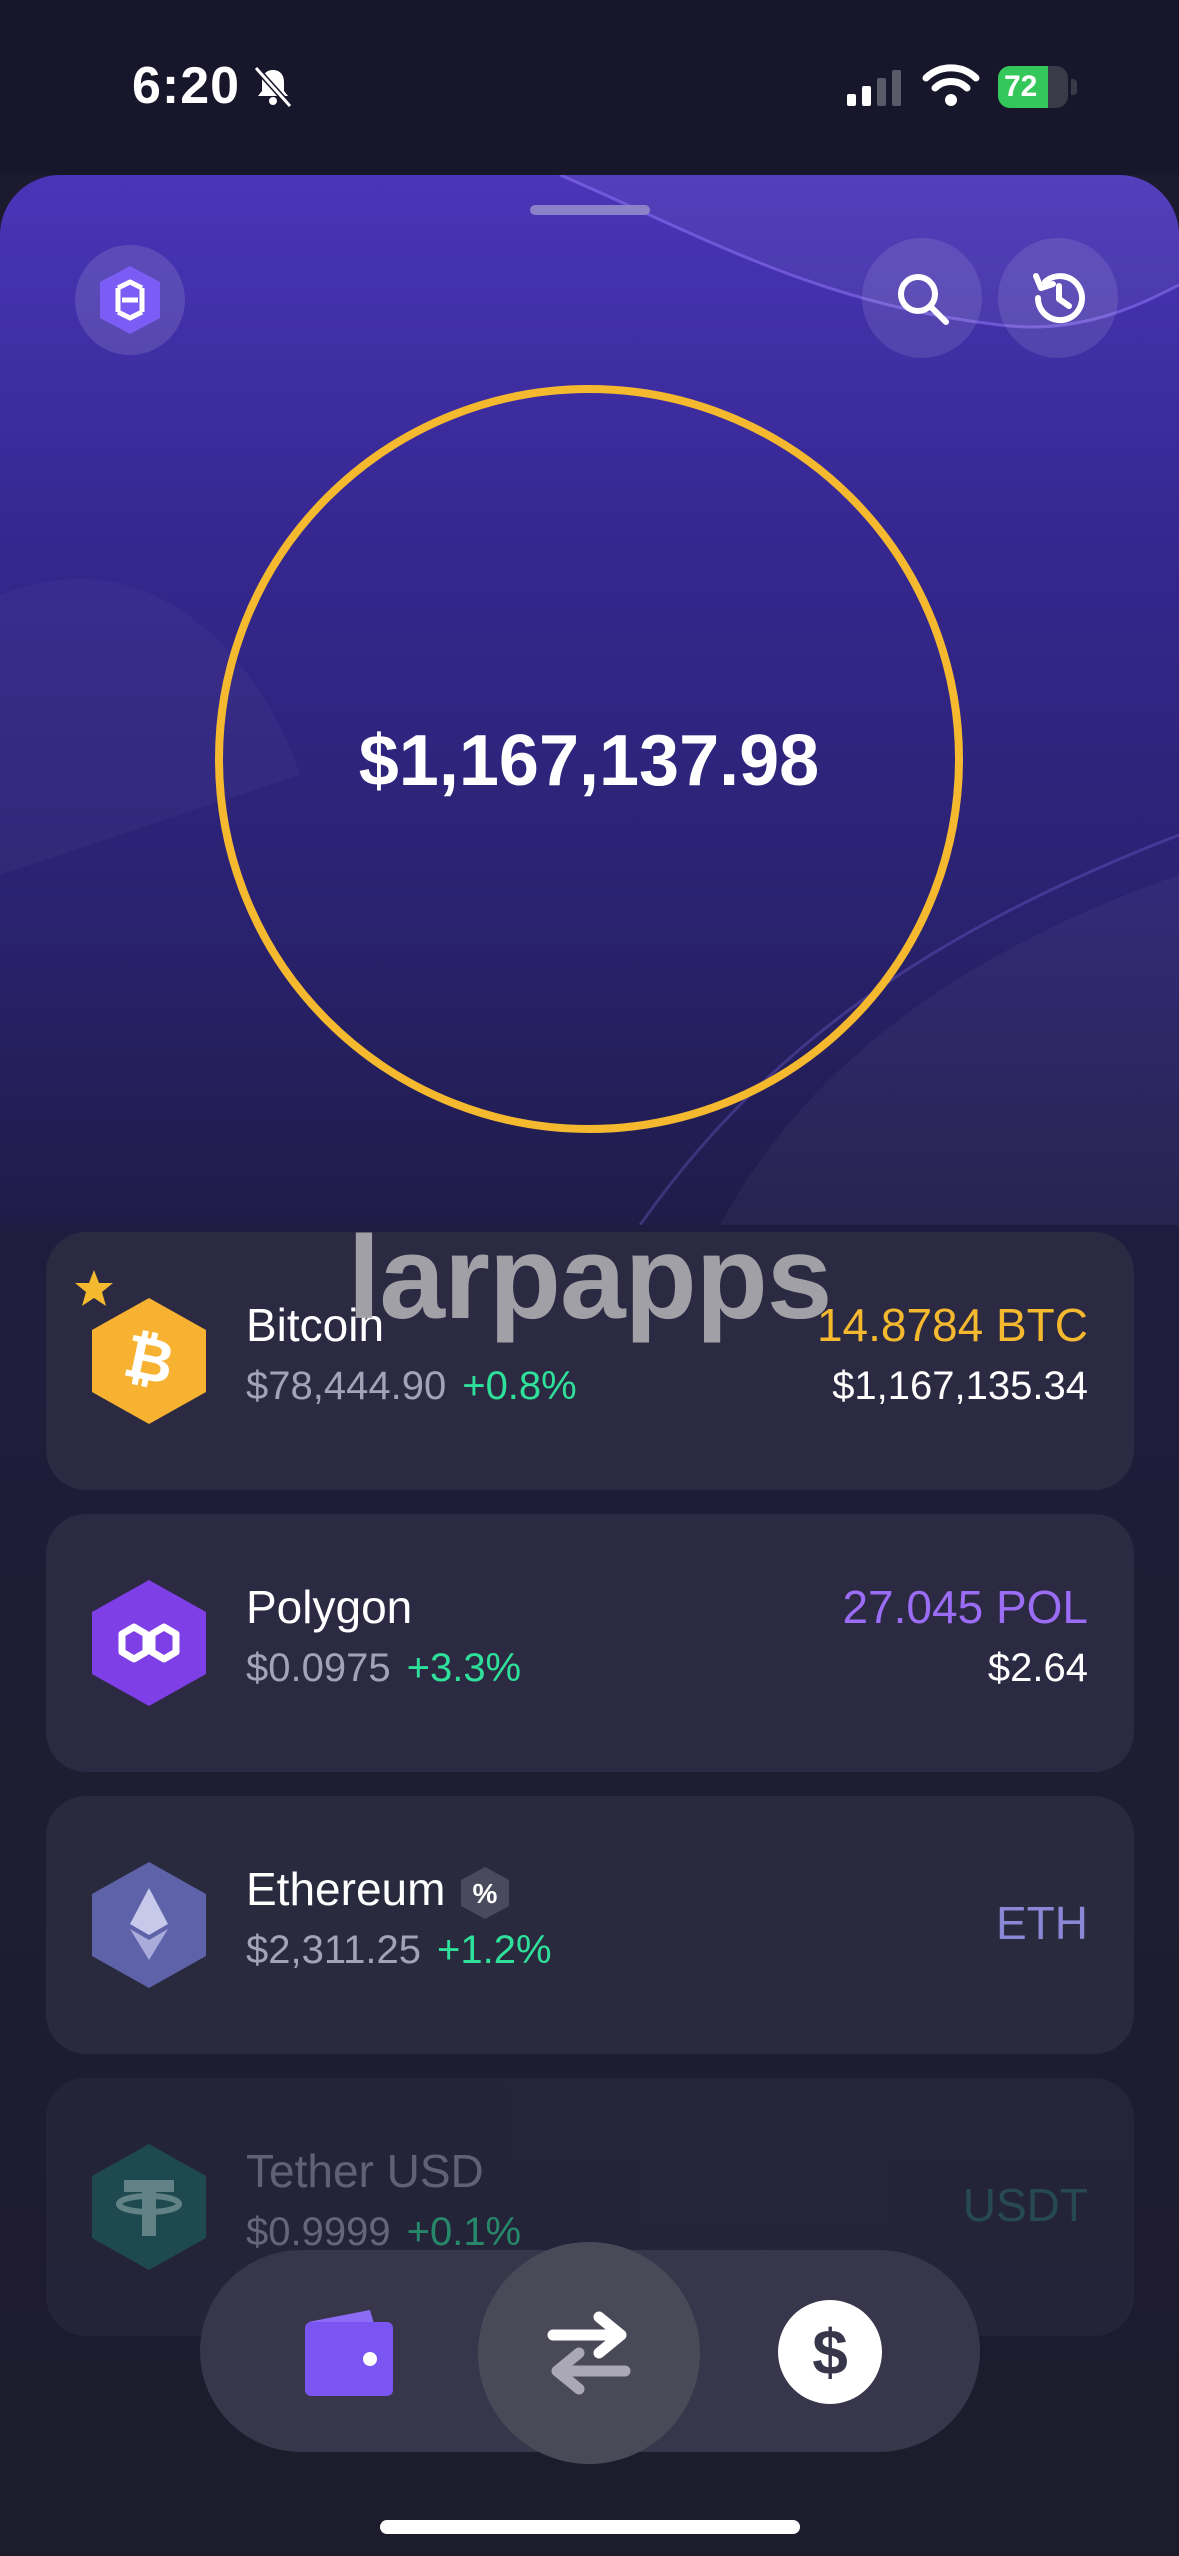  Describe the element at coordinates (590, 2527) in the screenshot. I see `home-indicator` at that location.